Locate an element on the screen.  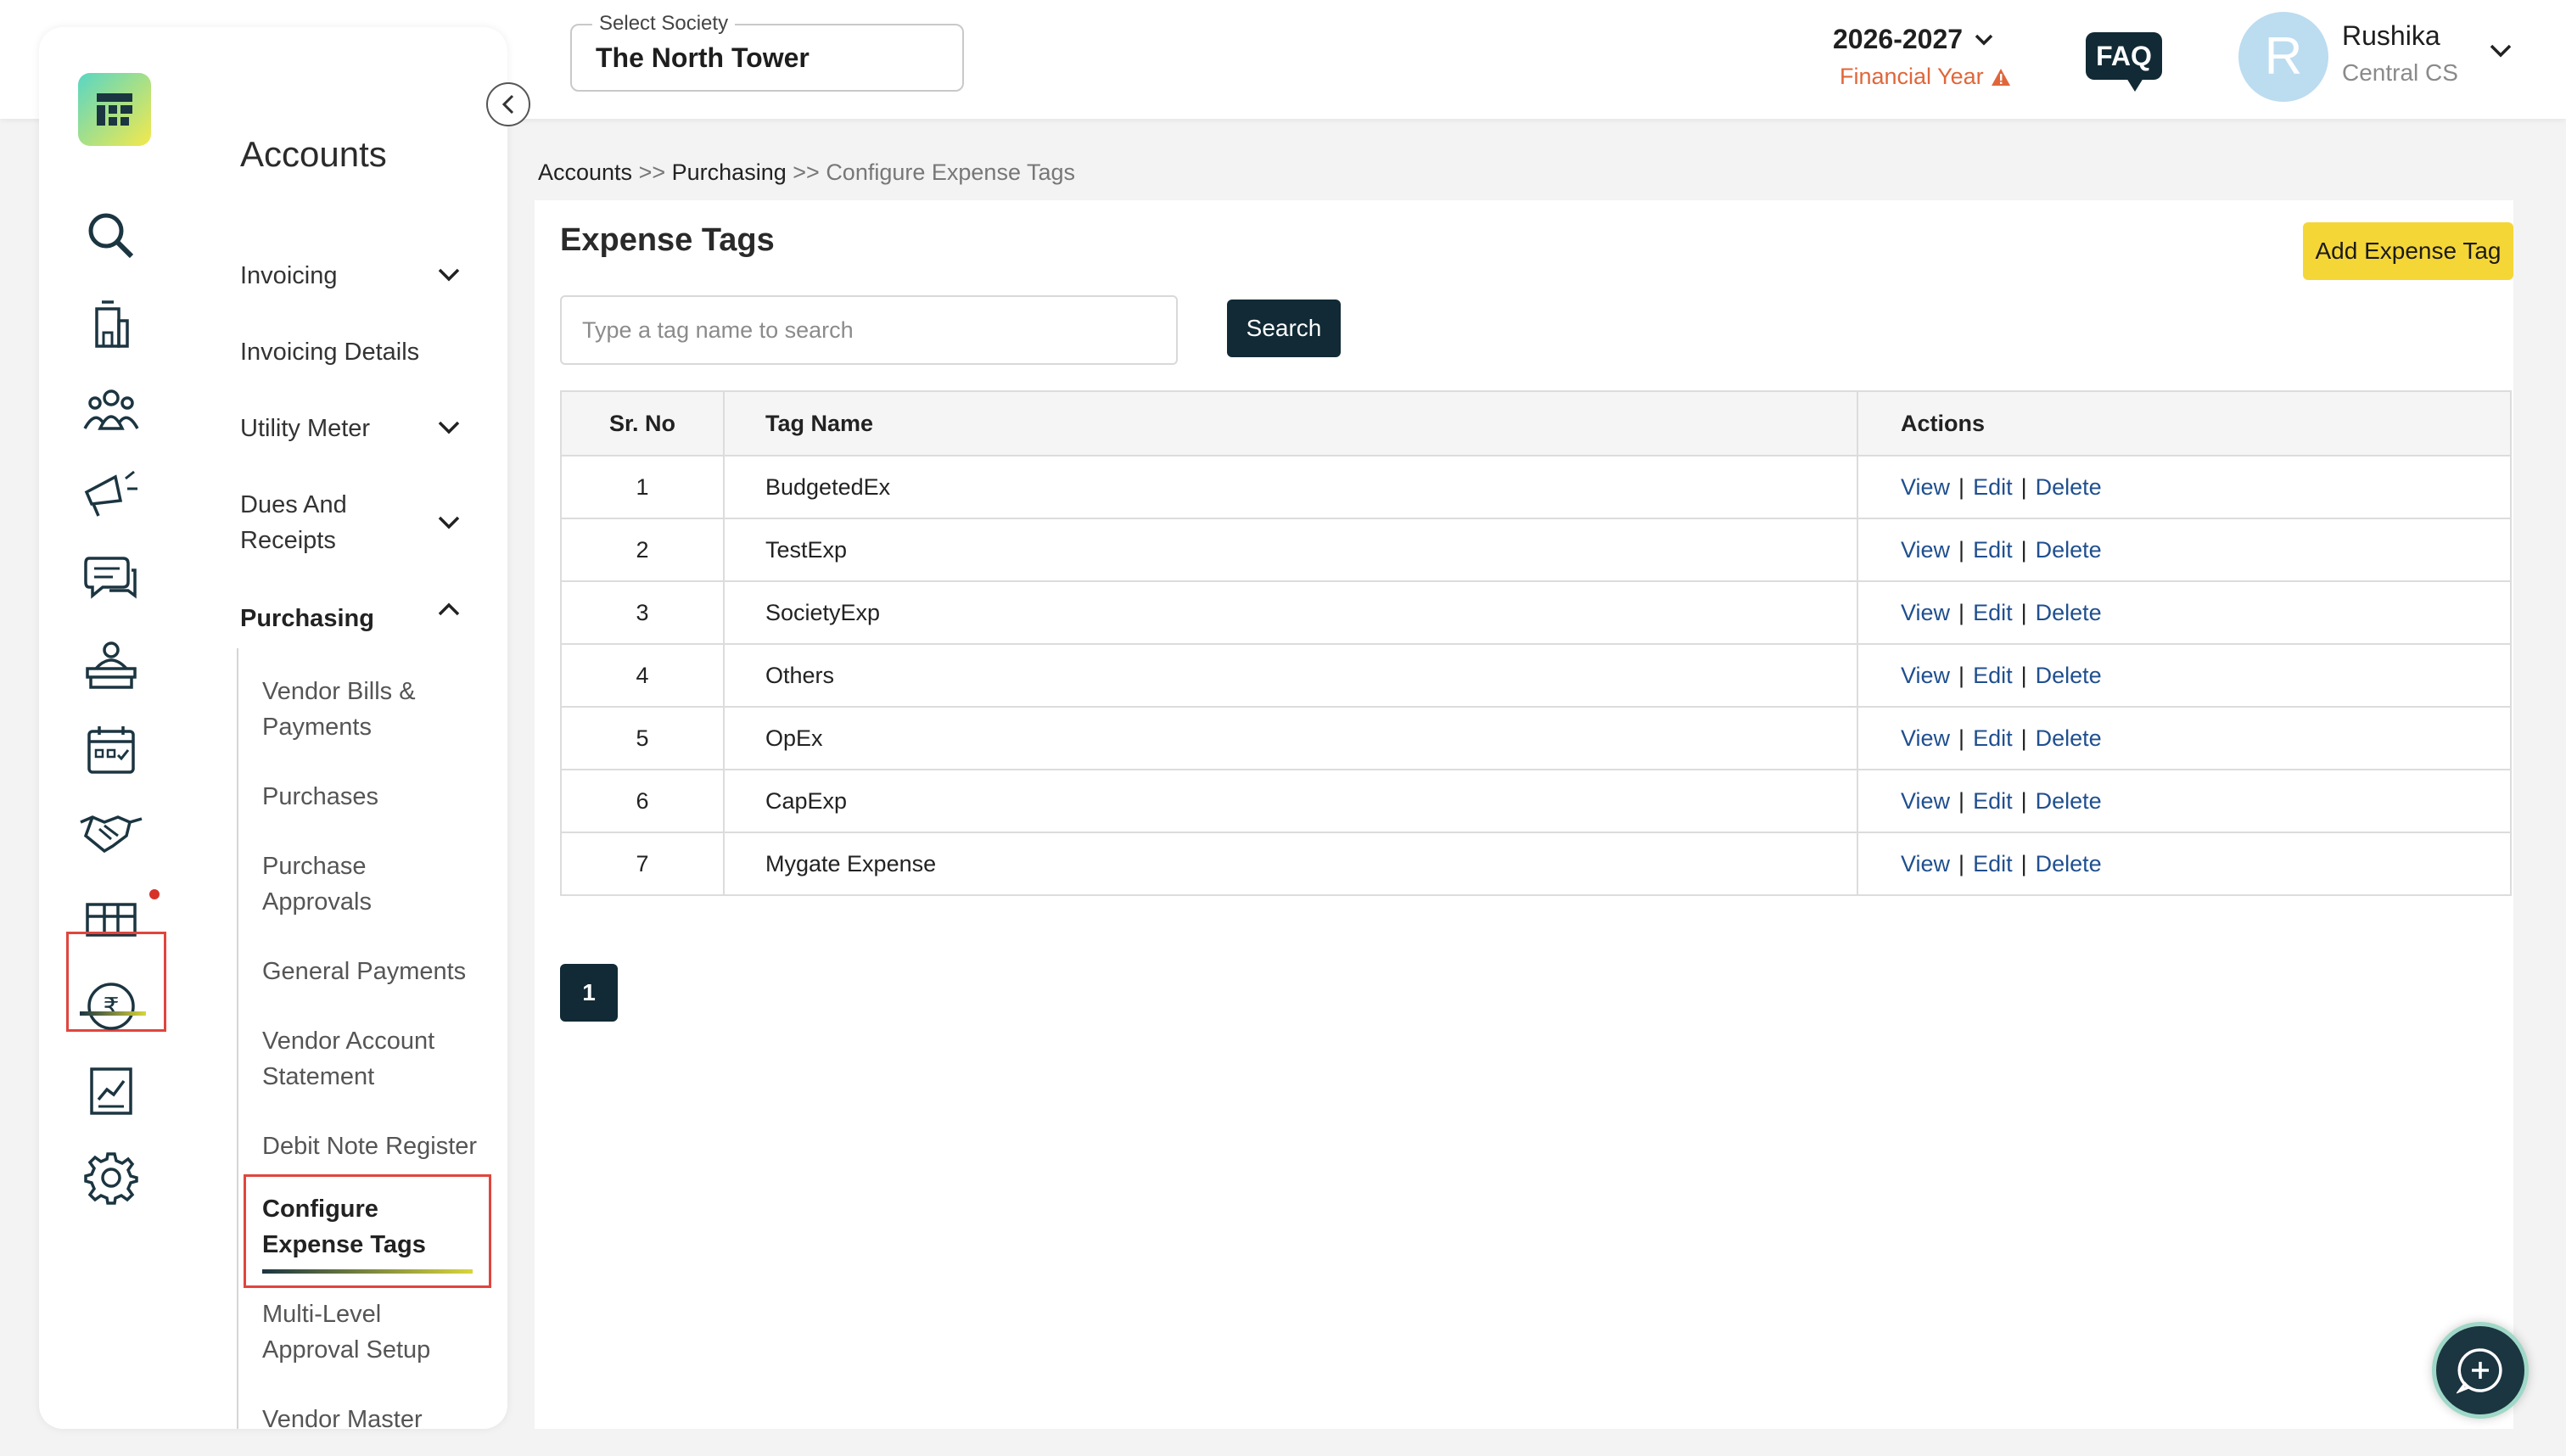
avatar: R is located at coordinates (2283, 57).